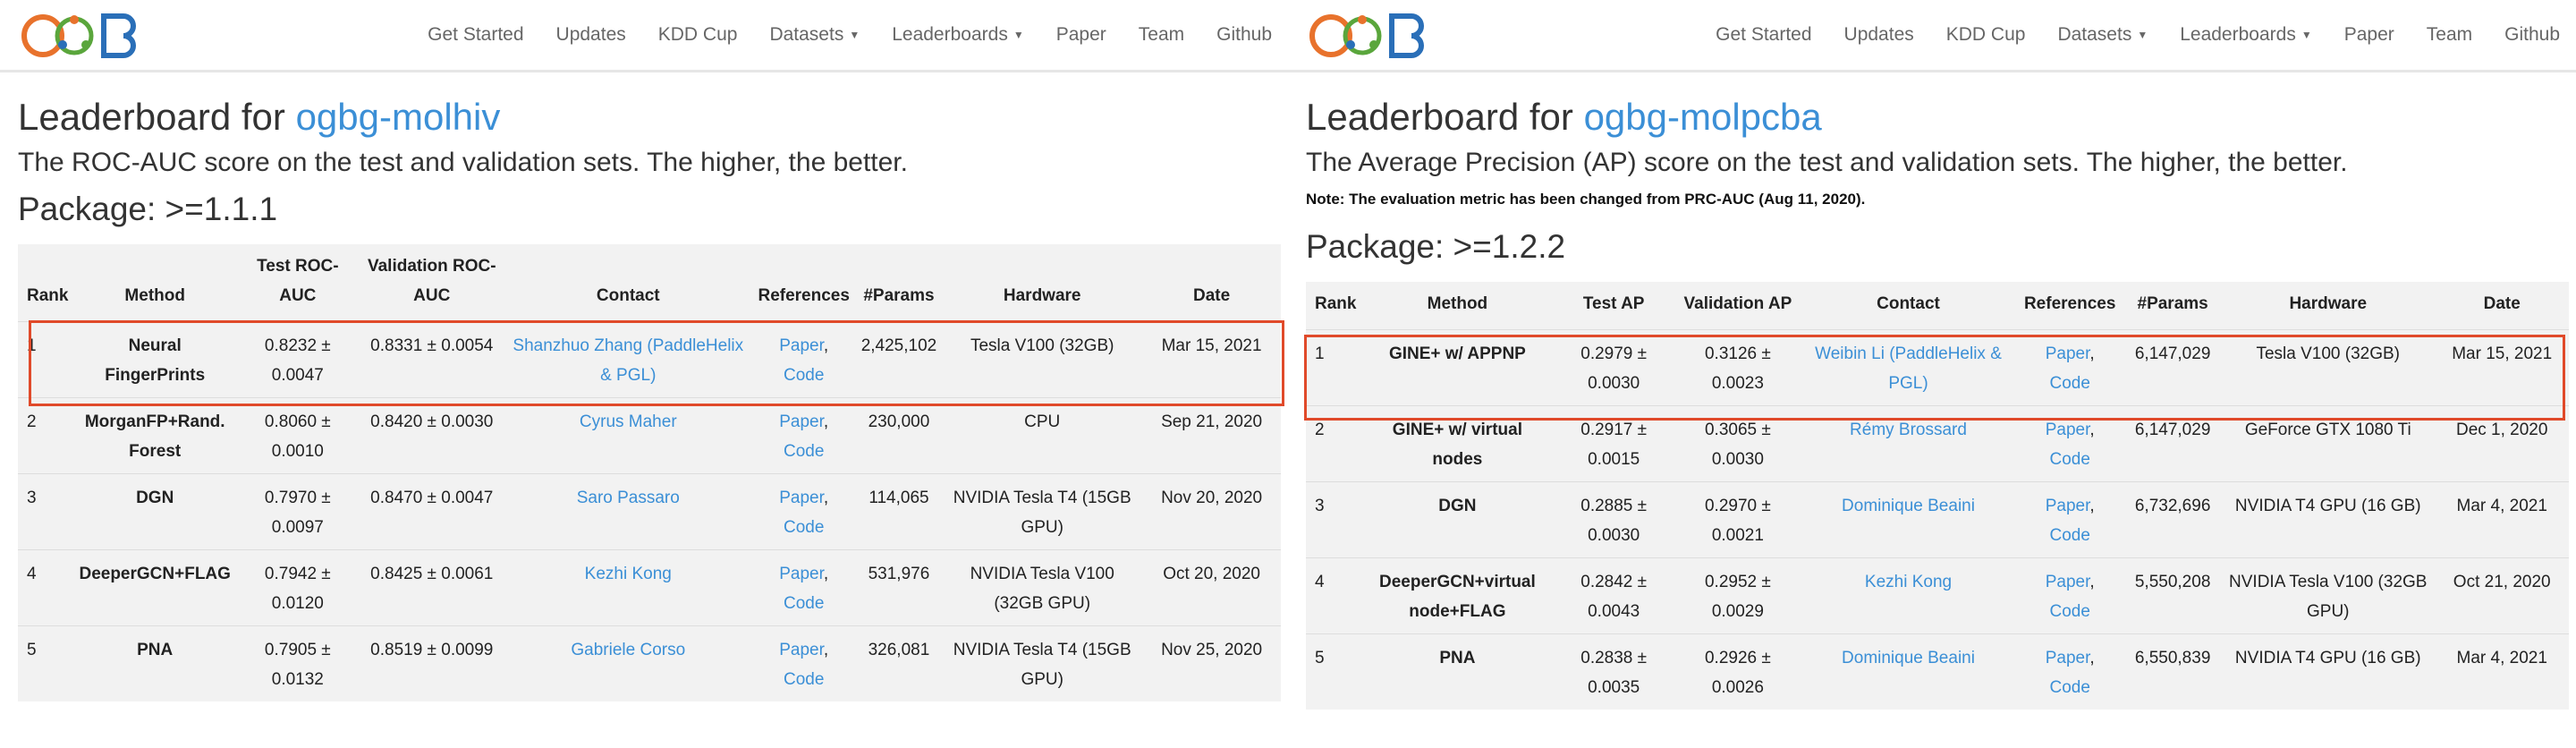 The image size is (2576, 748). Describe the element at coordinates (1737, 367) in the screenshot. I see `validation-score-cell: 0.3126 ± 0.0023` at that location.